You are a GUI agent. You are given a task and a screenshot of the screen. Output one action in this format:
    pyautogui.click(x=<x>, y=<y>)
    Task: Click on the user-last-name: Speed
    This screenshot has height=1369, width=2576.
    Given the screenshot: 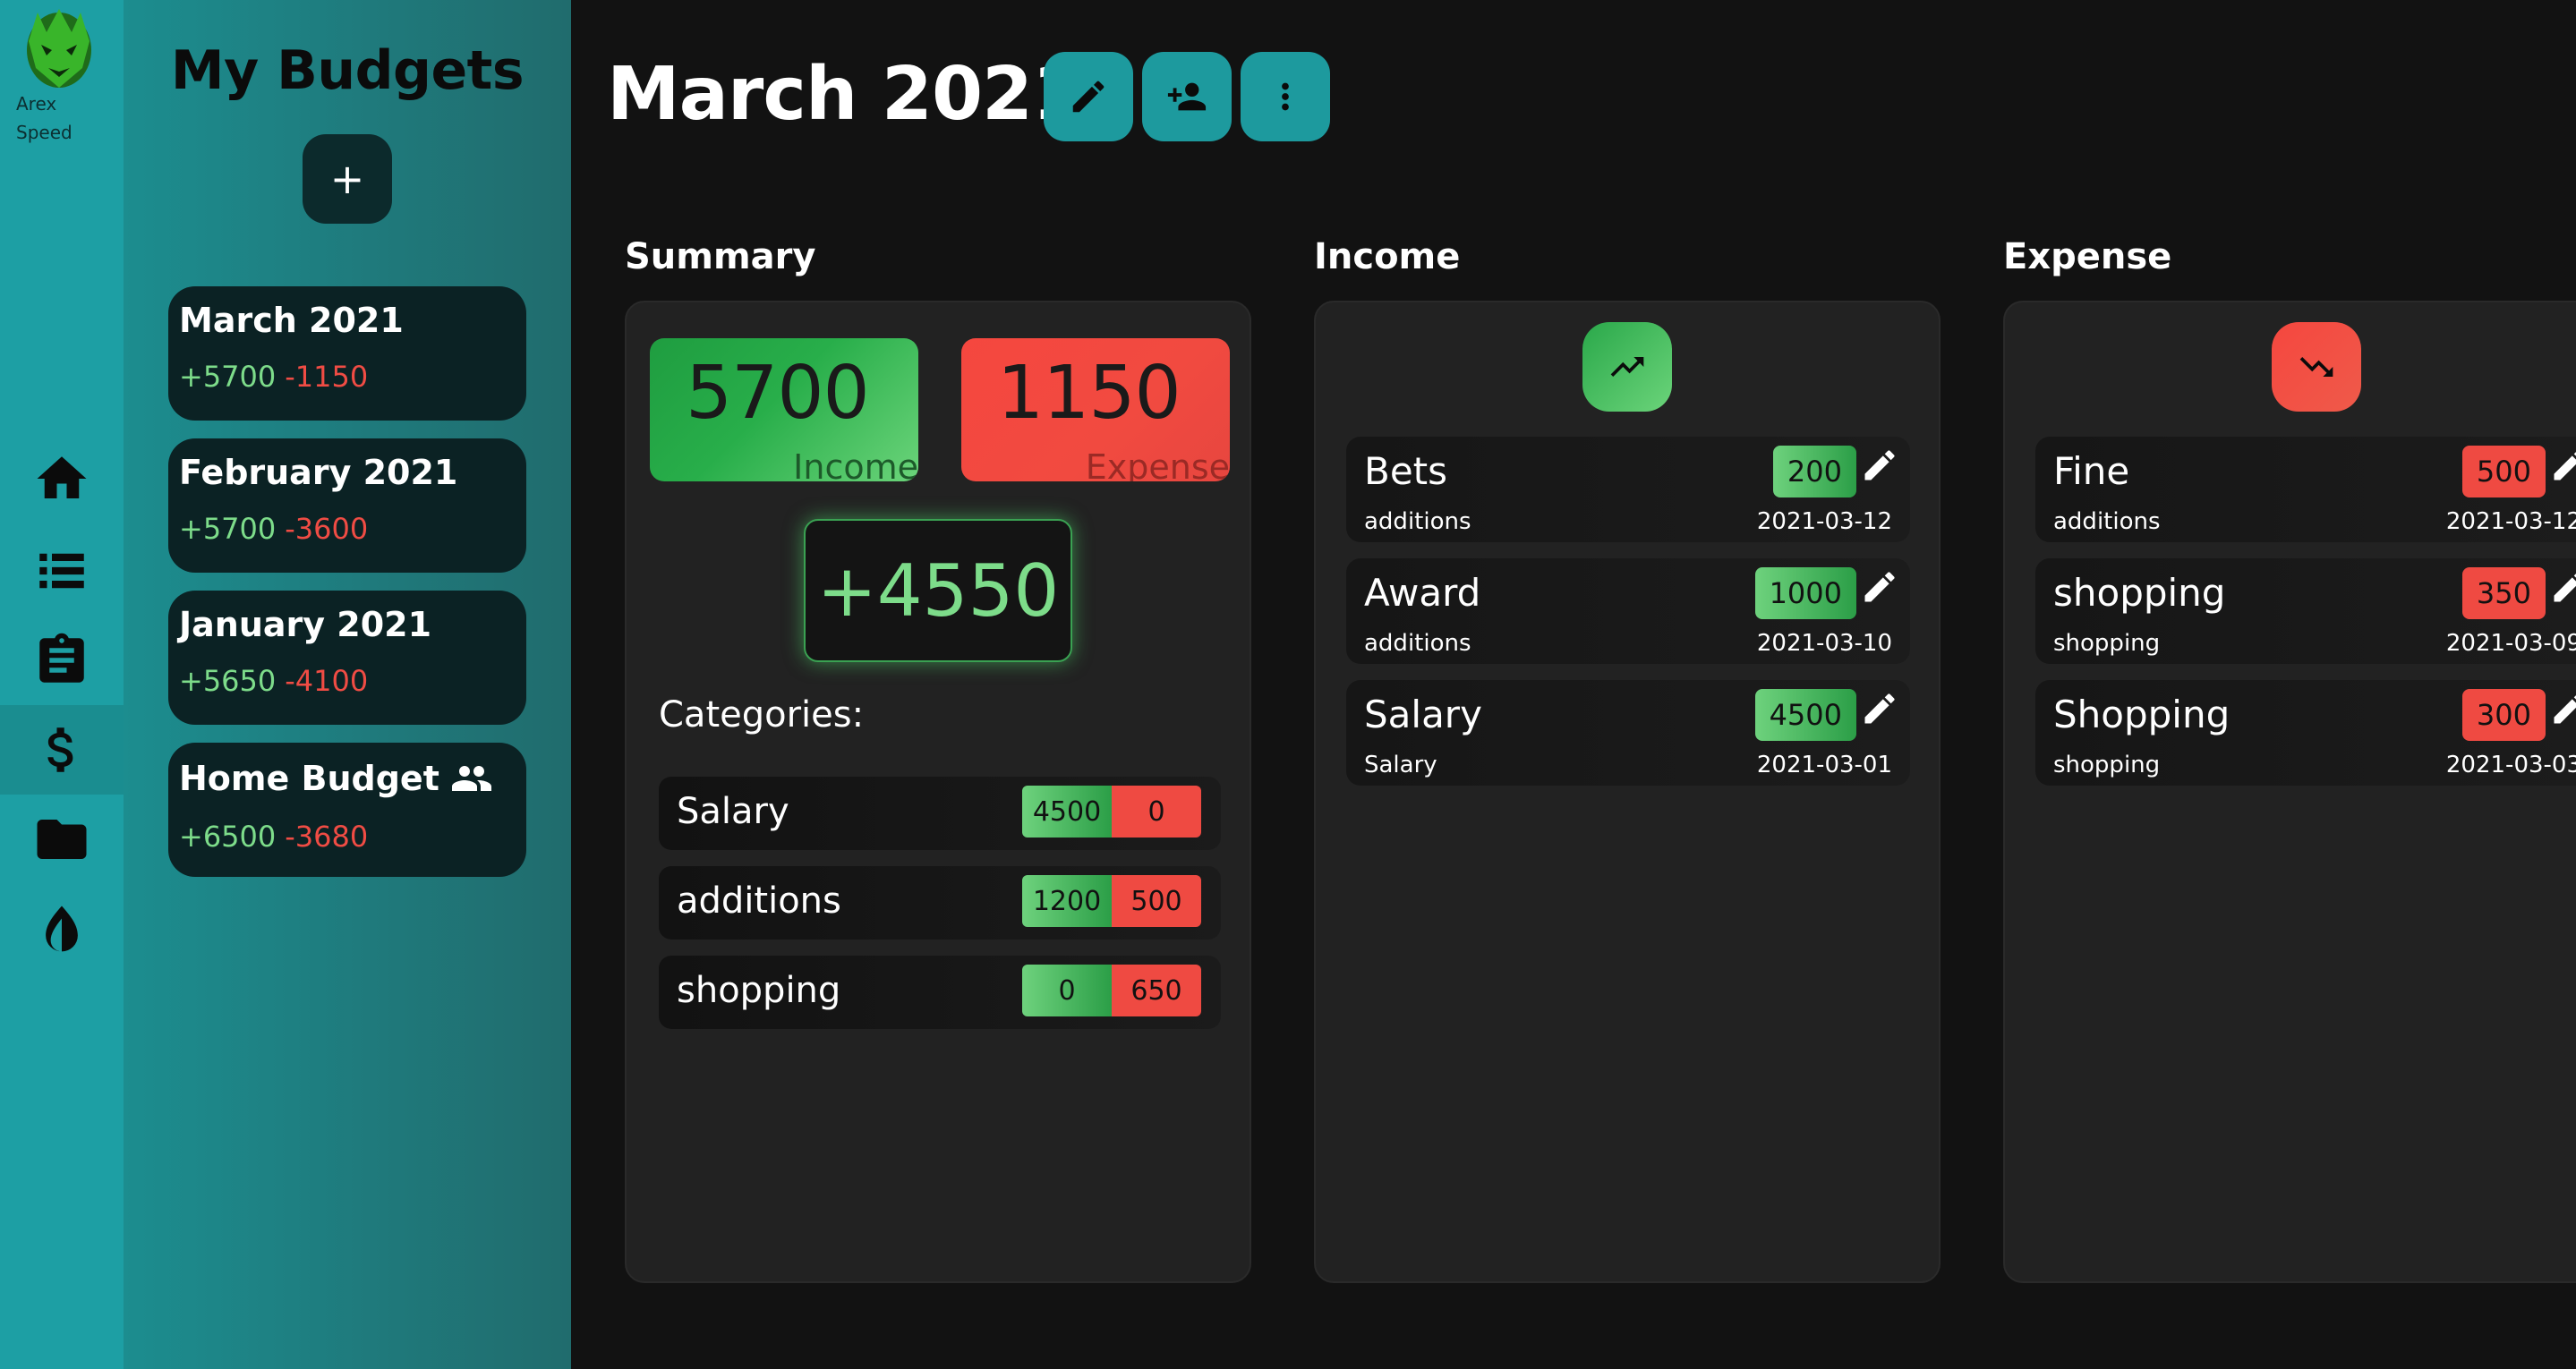 What is the action you would take?
    pyautogui.click(x=44, y=132)
    